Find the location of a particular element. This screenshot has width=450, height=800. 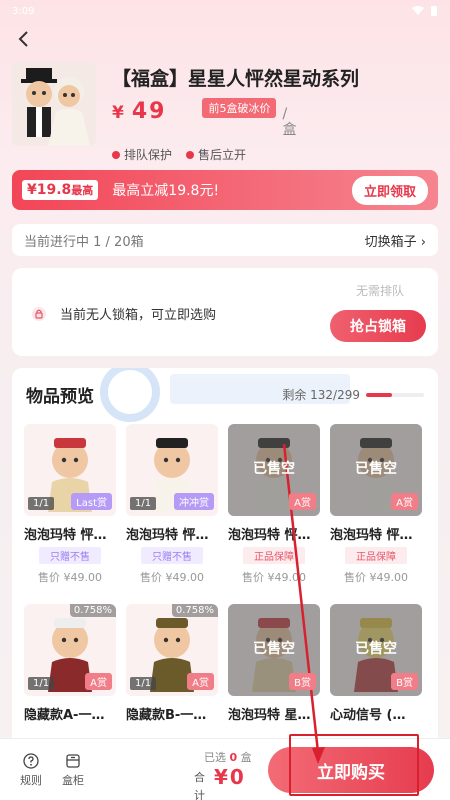

coupon-badge: ¥19.8最高 is located at coordinates (60, 190).